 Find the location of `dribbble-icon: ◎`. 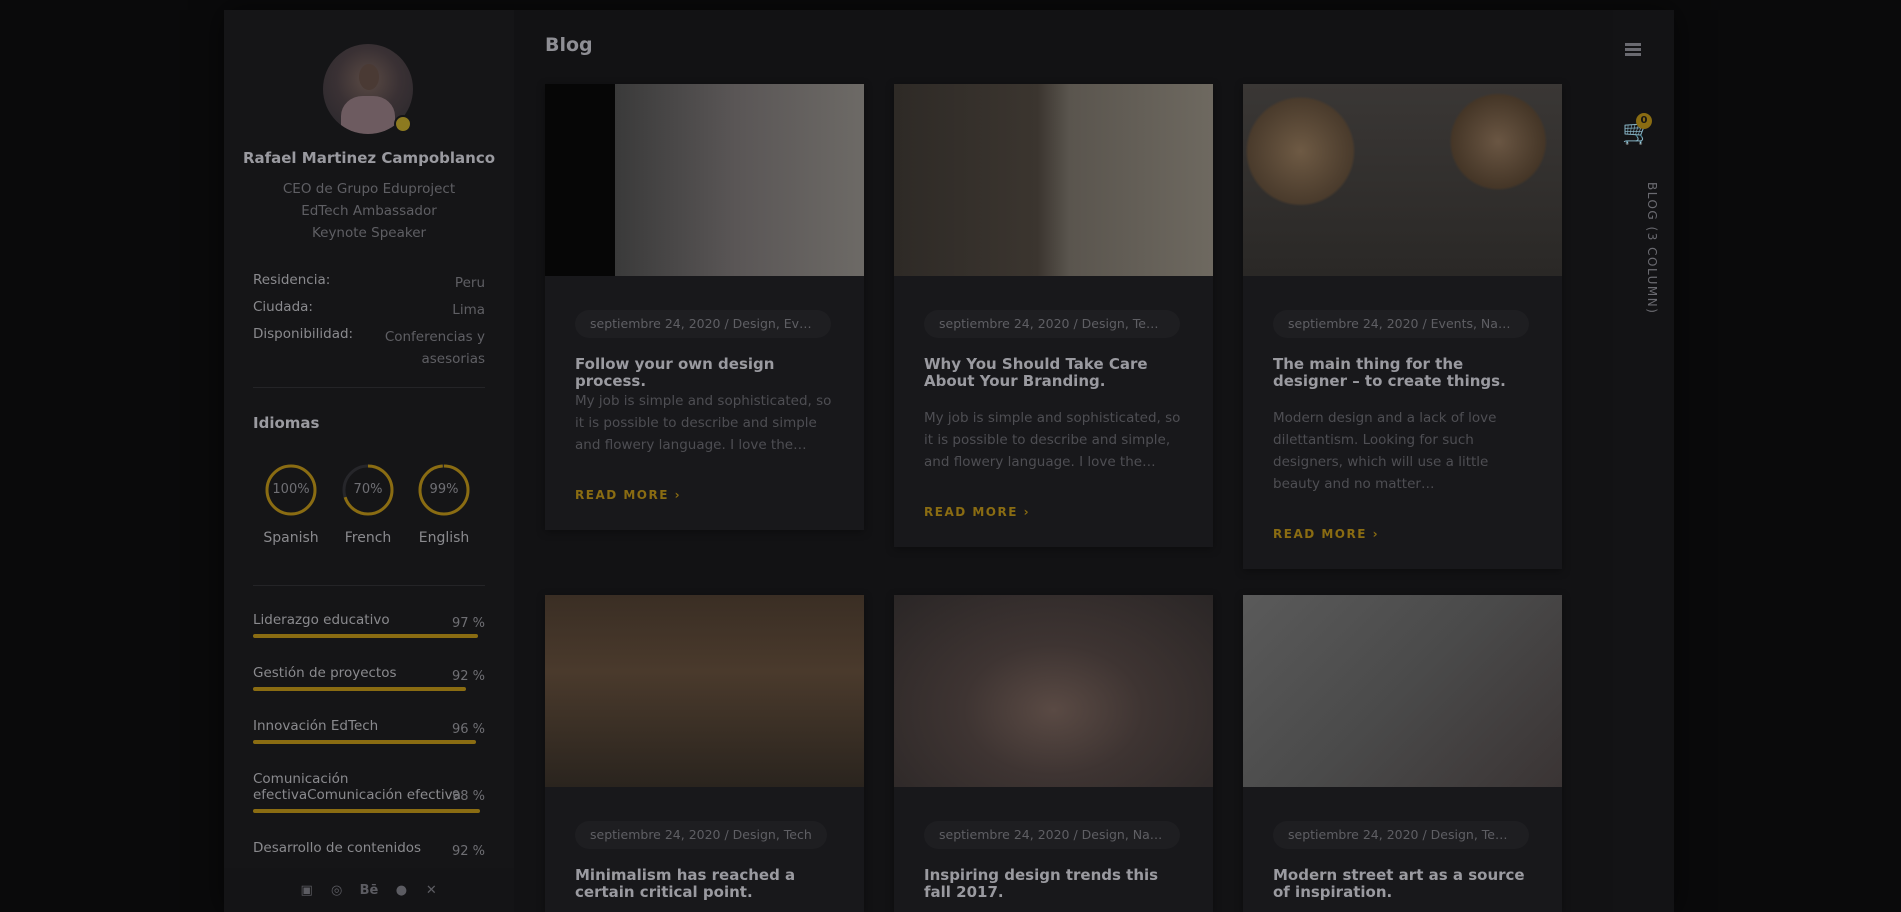

dribbble-icon: ◎ is located at coordinates (337, 890).